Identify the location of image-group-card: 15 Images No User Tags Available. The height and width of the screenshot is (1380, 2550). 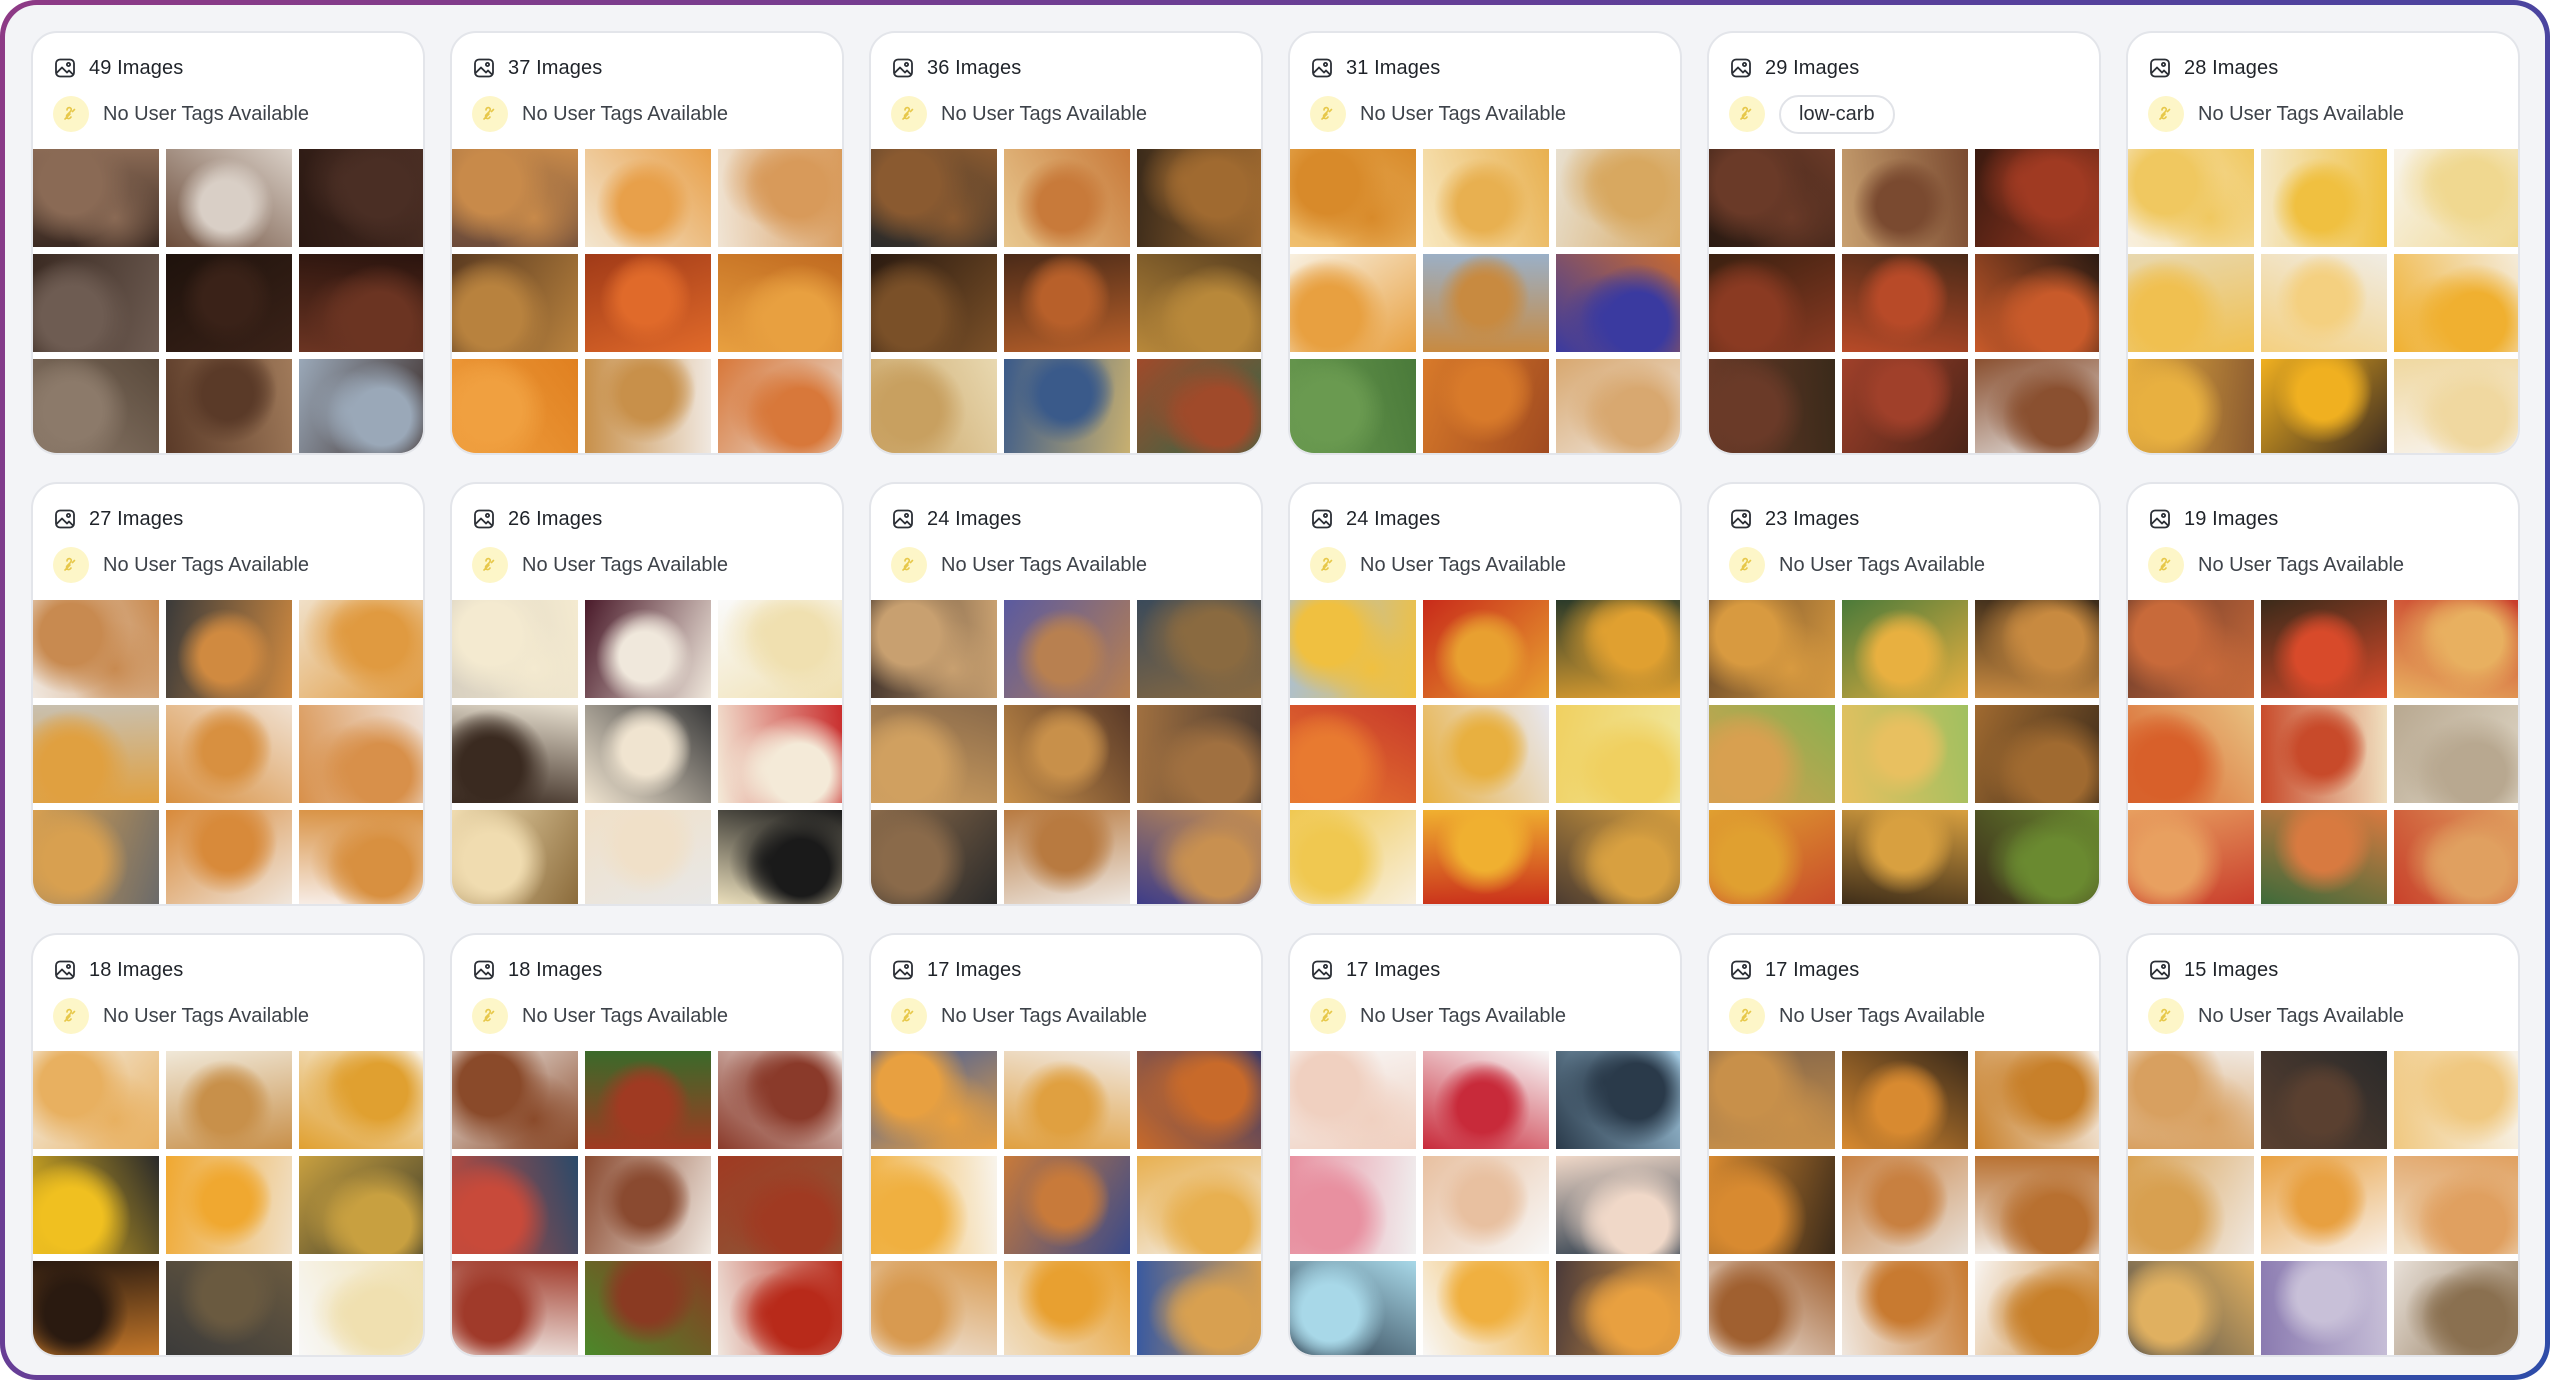
(2323, 1145).